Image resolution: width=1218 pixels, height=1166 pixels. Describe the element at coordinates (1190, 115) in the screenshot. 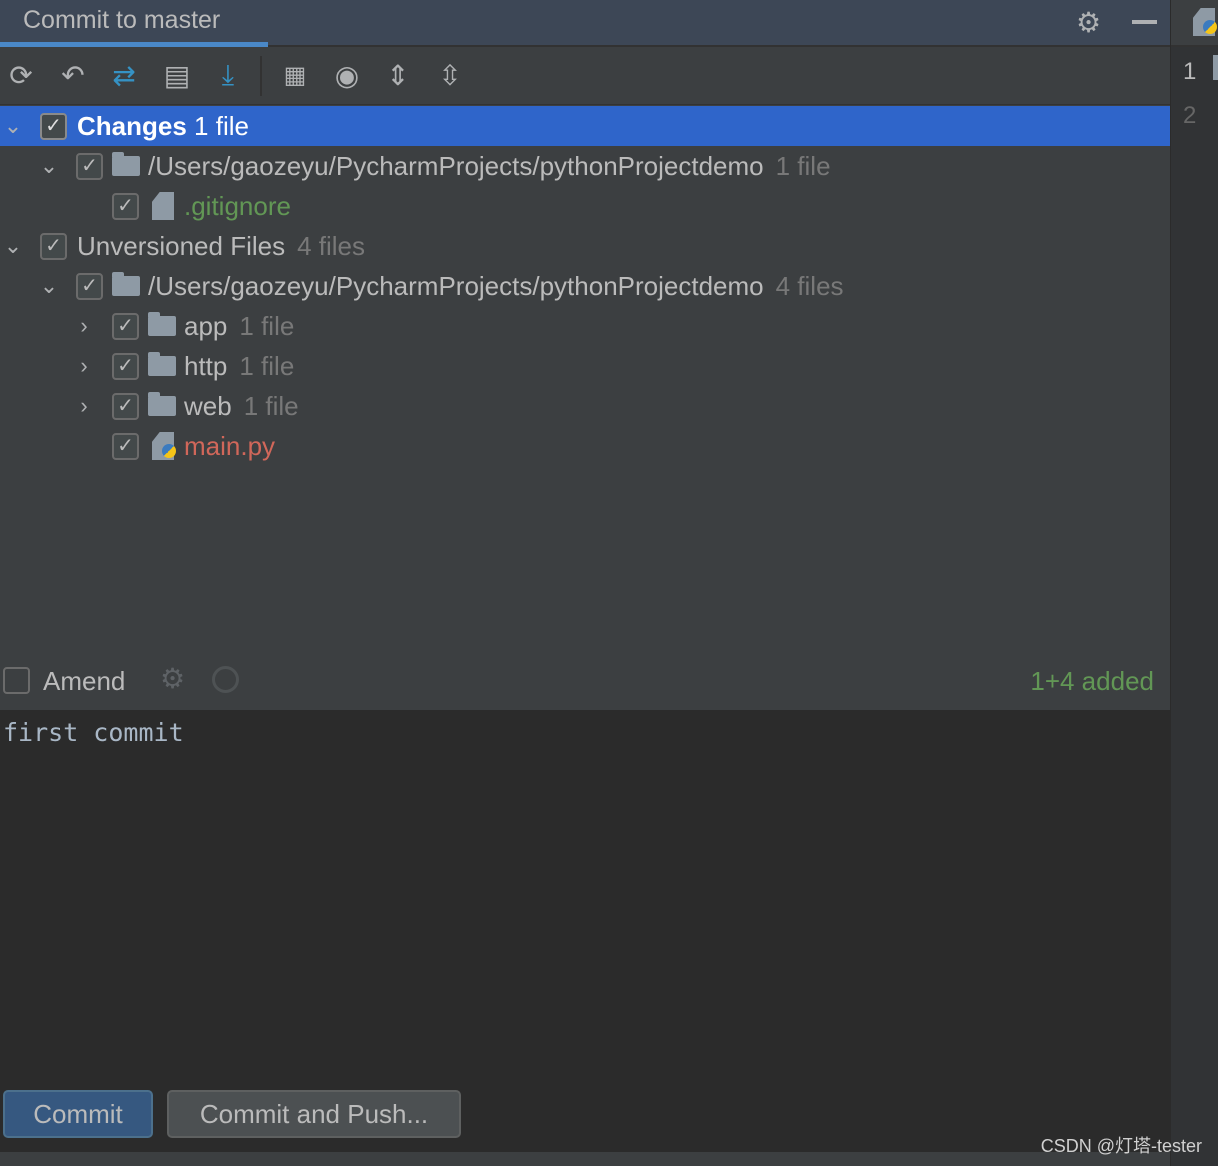

I see `line-number: 2` at that location.